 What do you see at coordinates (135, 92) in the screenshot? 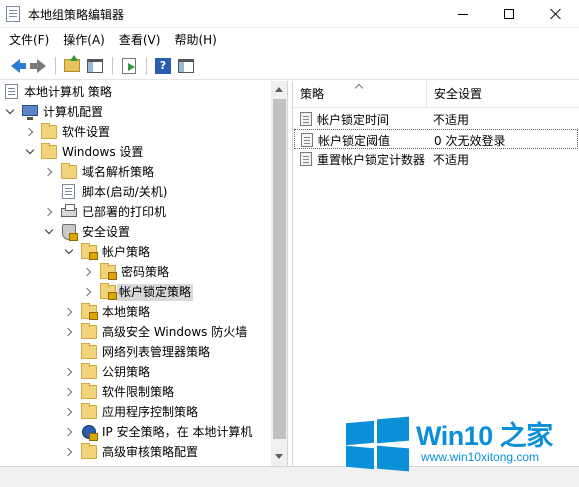
I see `tree-item-root: 本地计算机 策略` at bounding box center [135, 92].